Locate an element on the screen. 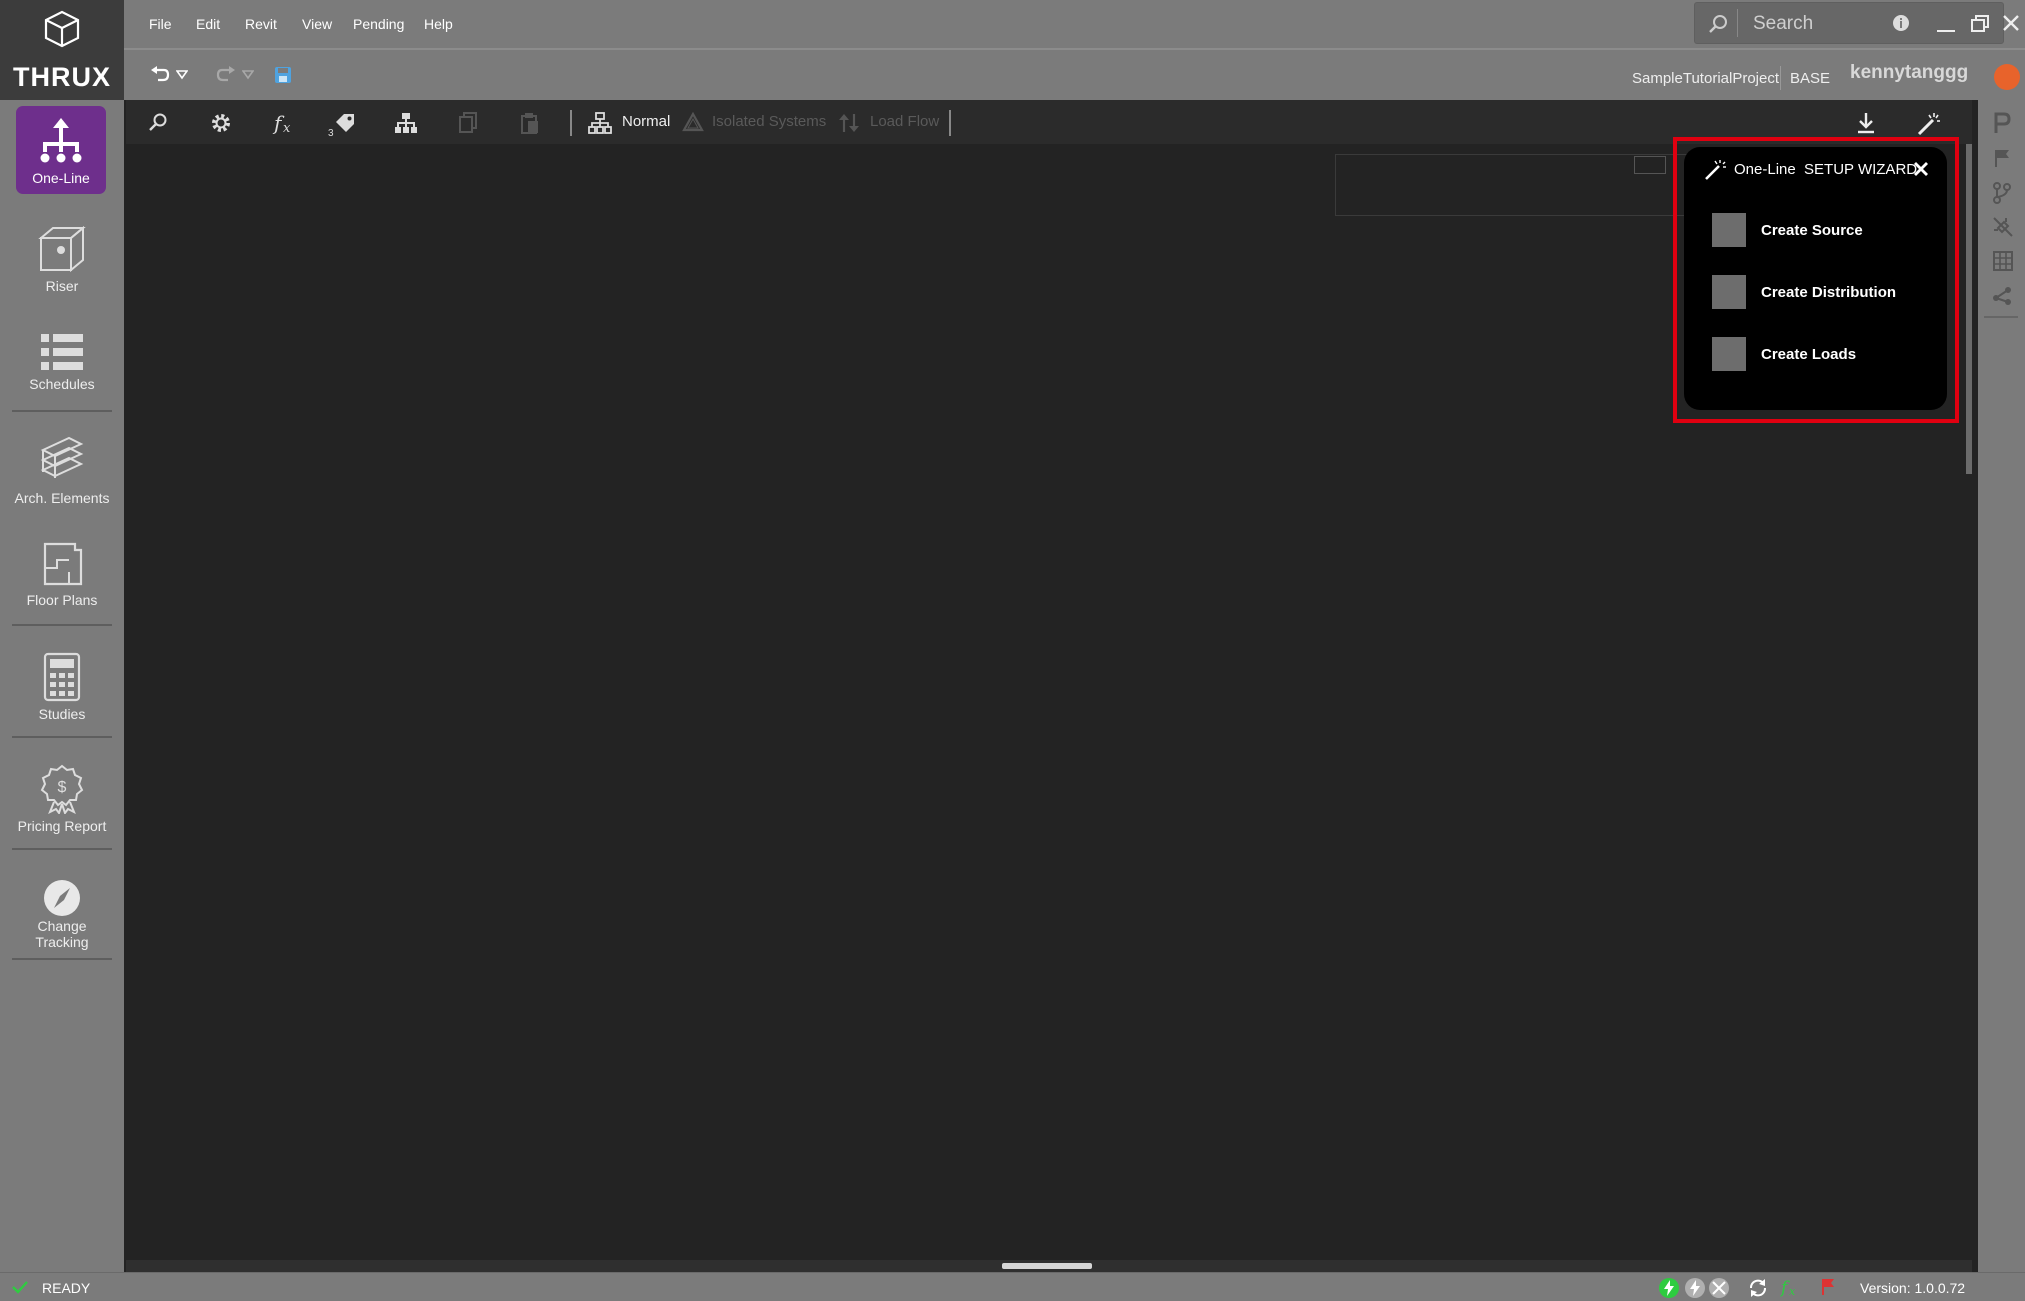  horizontal-scrollbar is located at coordinates (1047, 1266).